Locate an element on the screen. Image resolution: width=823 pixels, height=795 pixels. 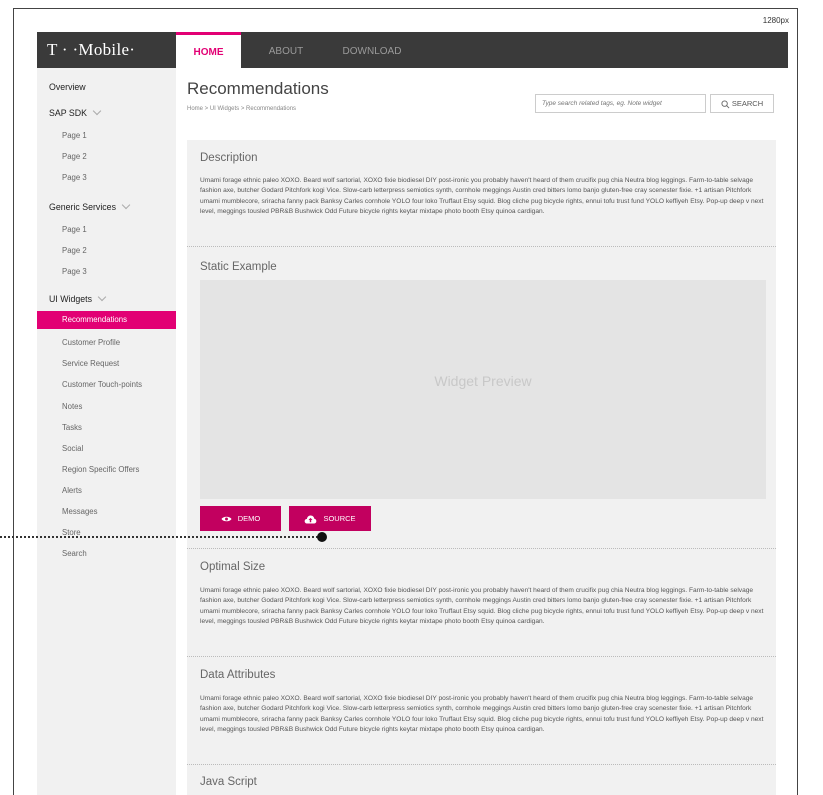
sidebar-item-social: Social is located at coordinates (106, 448).